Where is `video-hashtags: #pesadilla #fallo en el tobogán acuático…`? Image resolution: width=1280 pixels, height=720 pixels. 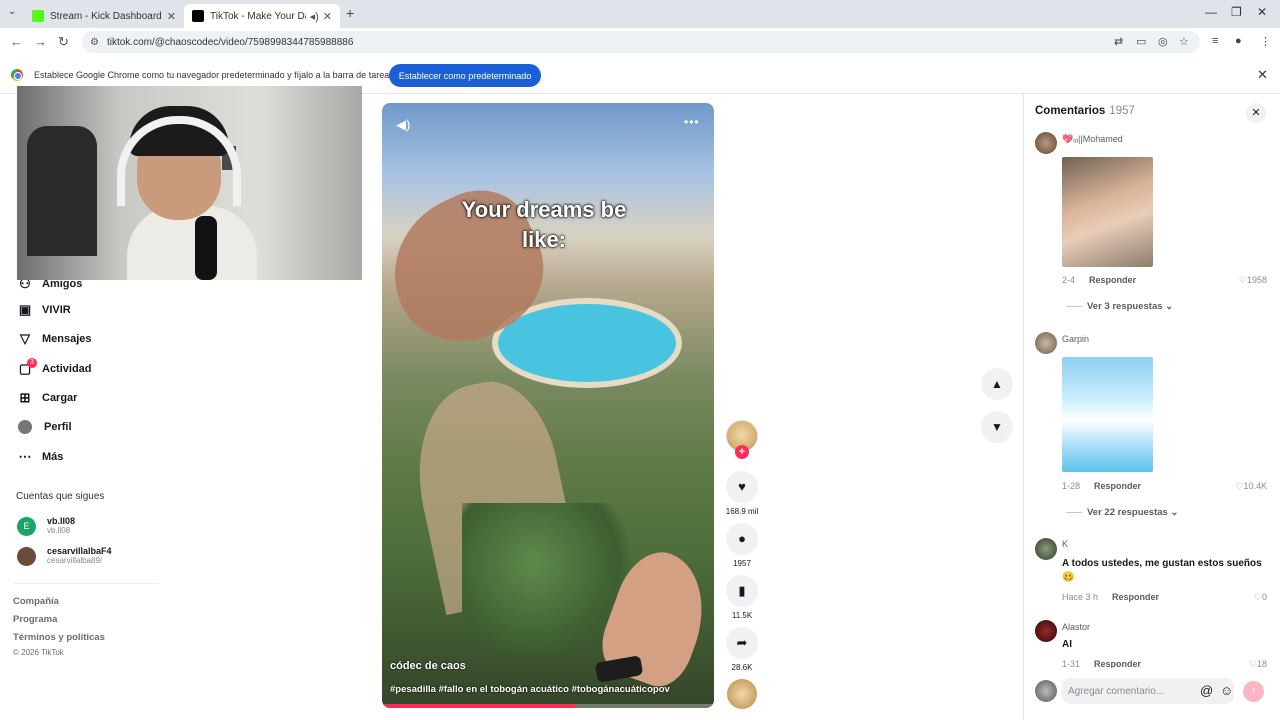
video-hashtags: #pesadilla #fallo en el tobogán acuático… is located at coordinates (530, 689).